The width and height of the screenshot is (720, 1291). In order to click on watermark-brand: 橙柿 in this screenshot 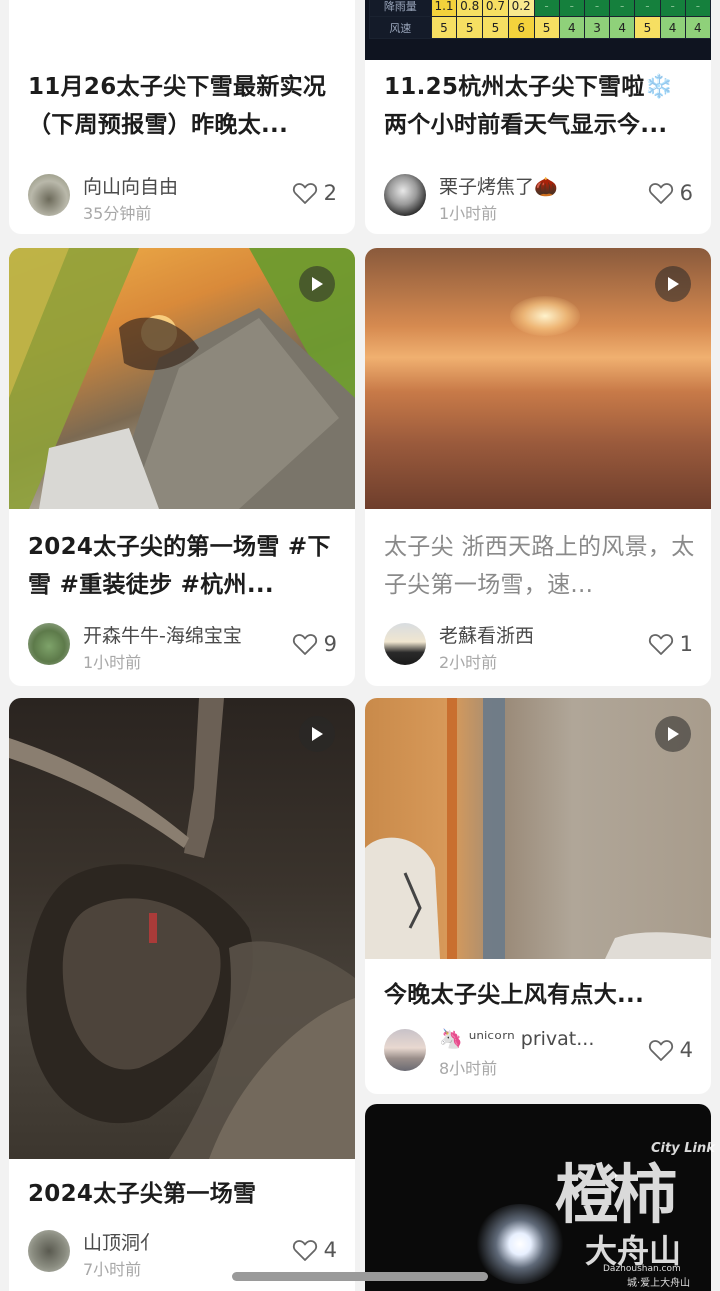, I will do `click(616, 1195)`.